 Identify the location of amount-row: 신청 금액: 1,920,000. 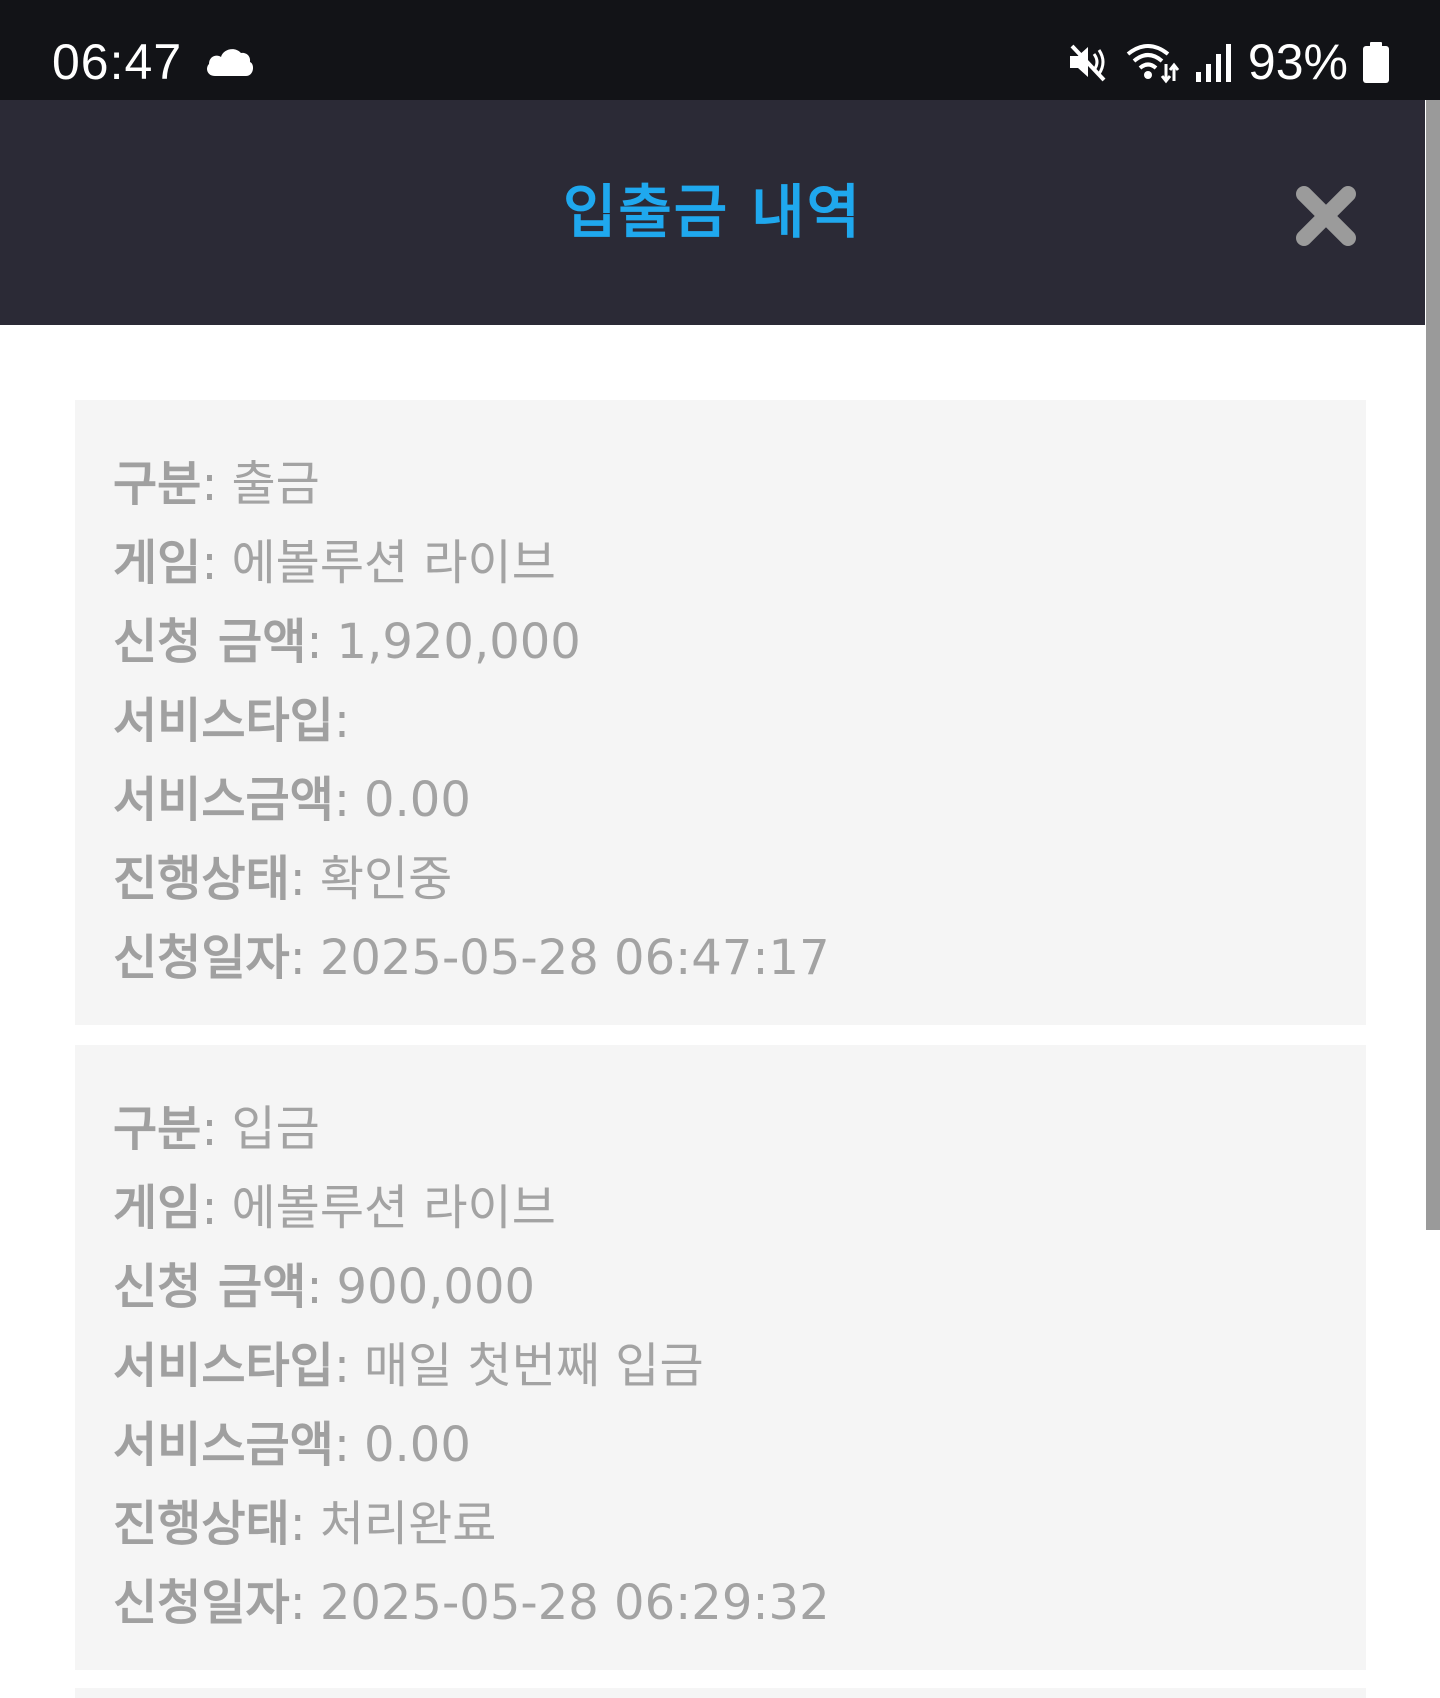
(347, 642).